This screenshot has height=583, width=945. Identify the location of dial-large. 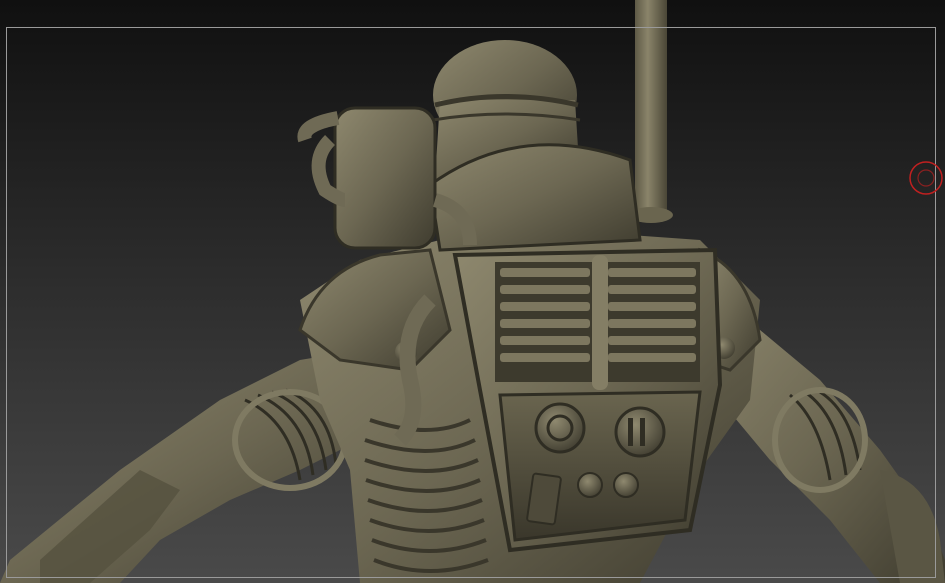
(560, 428).